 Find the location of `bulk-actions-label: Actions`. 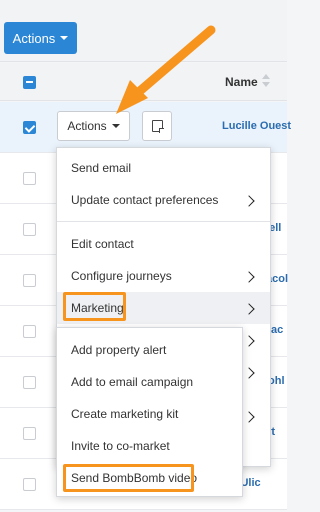

bulk-actions-label: Actions is located at coordinates (34, 38).